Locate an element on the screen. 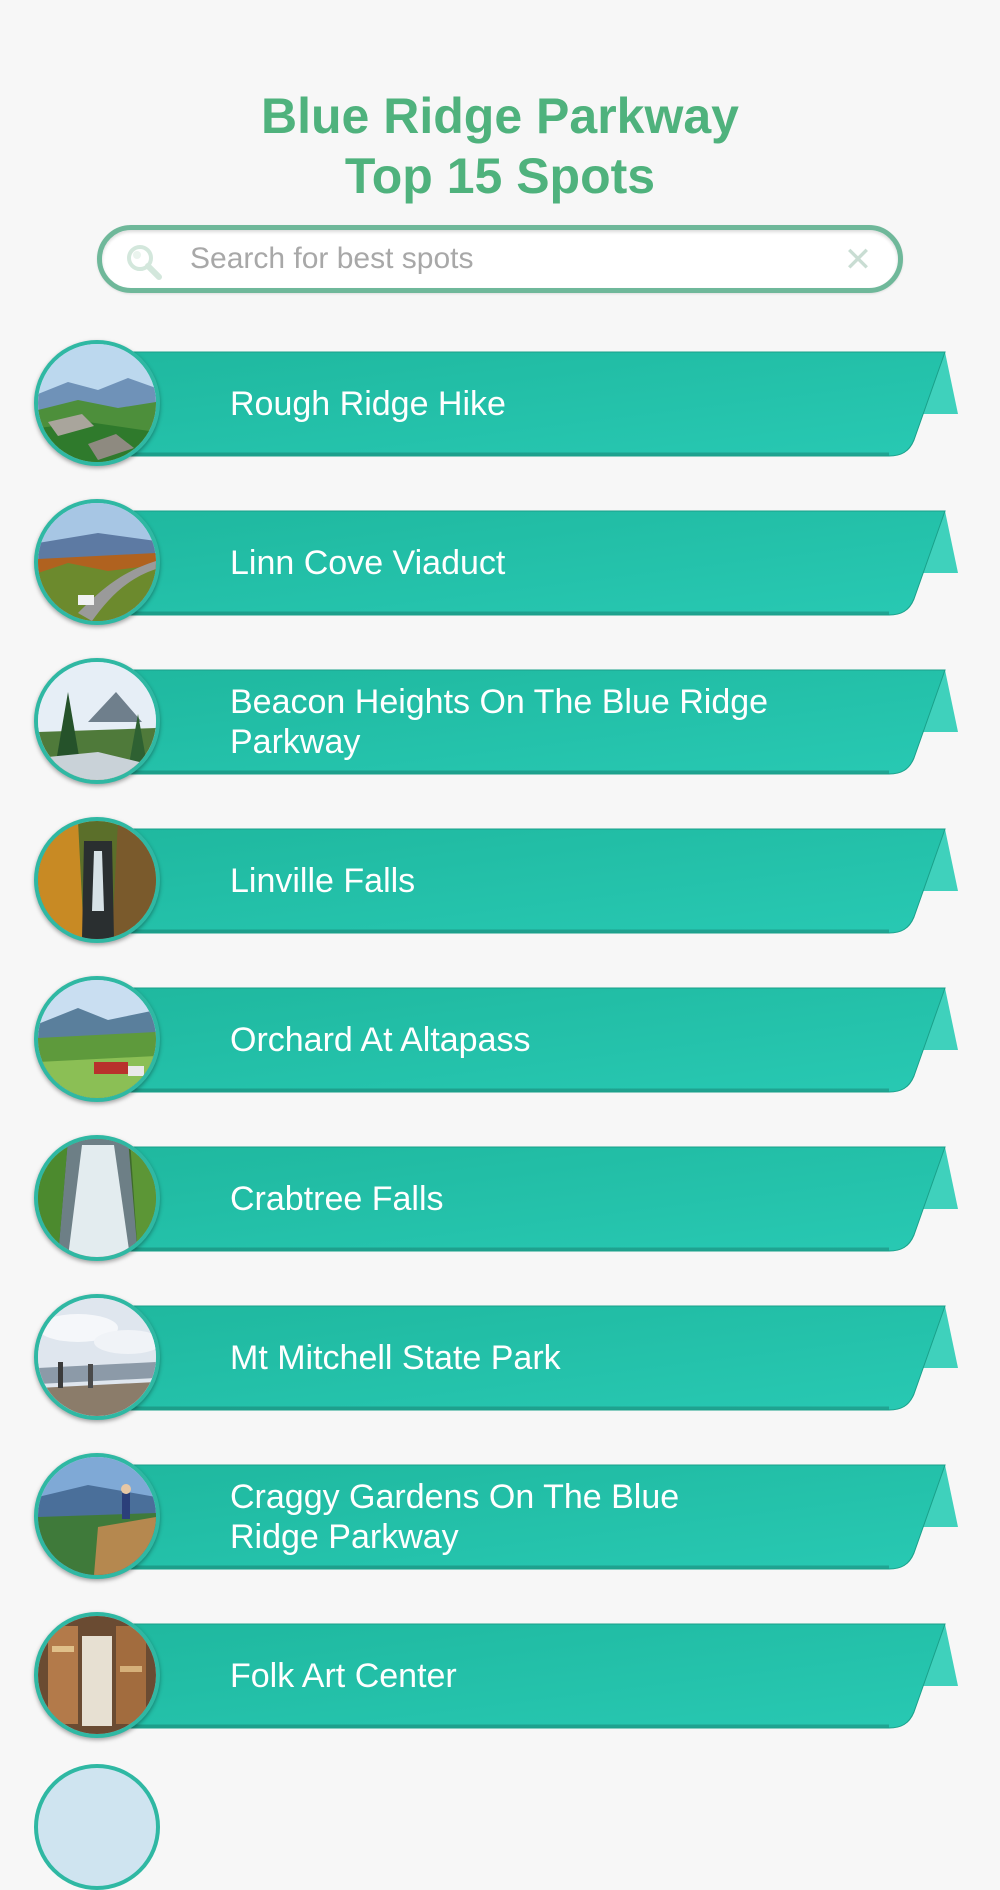  spot-name: Mt Mitchell State Park is located at coordinates (395, 1358).